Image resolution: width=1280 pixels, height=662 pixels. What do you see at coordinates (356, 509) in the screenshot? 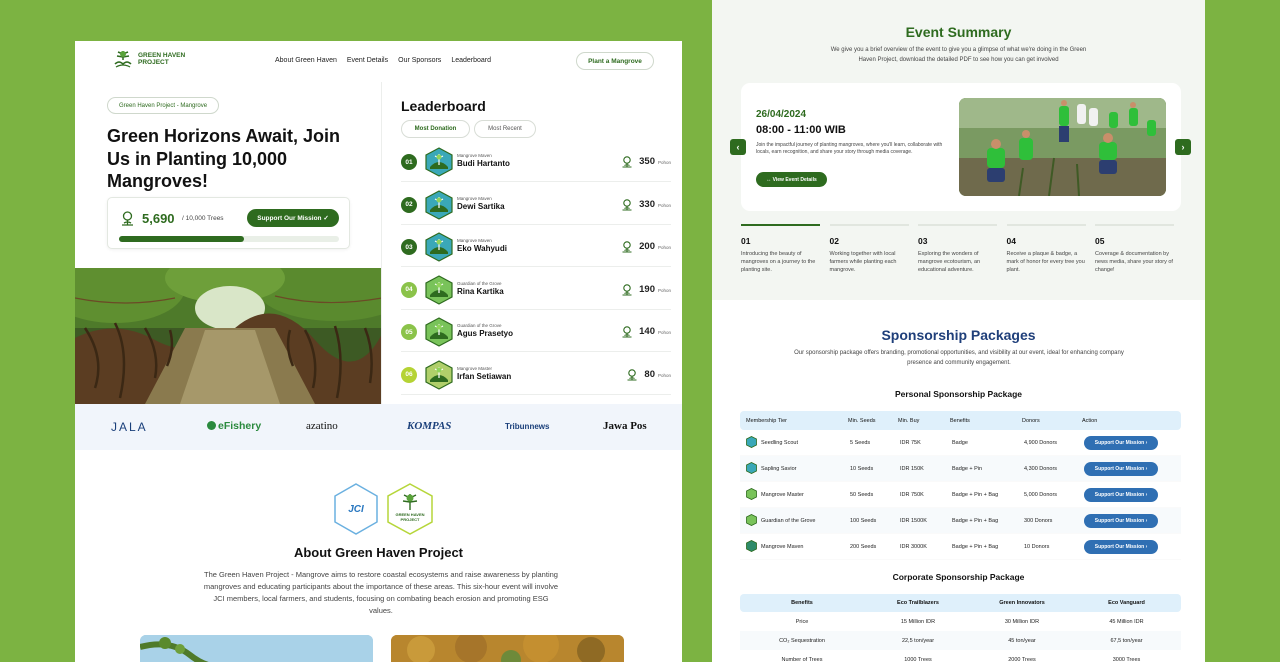
I see `jci-logo-text: JCI` at bounding box center [356, 509].